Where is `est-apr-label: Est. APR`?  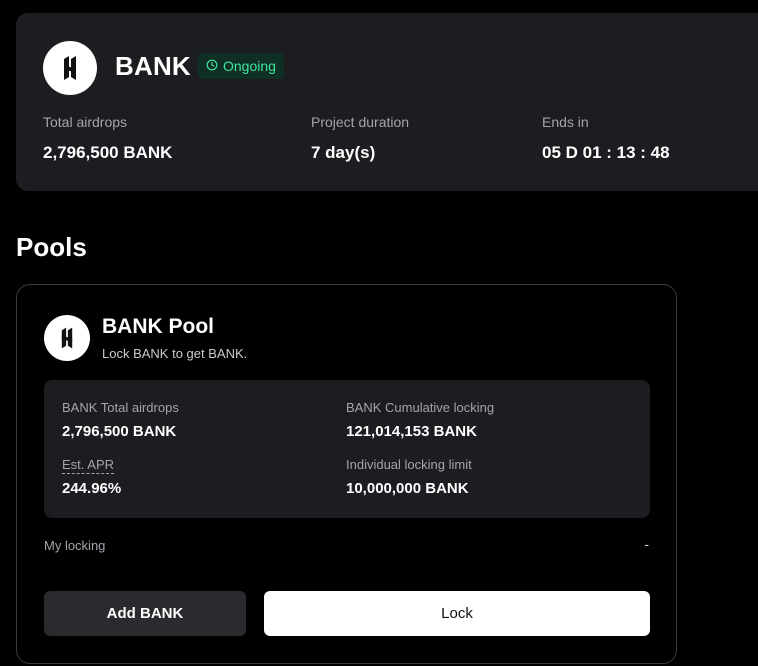
est-apr-label: Est. APR is located at coordinates (88, 465).